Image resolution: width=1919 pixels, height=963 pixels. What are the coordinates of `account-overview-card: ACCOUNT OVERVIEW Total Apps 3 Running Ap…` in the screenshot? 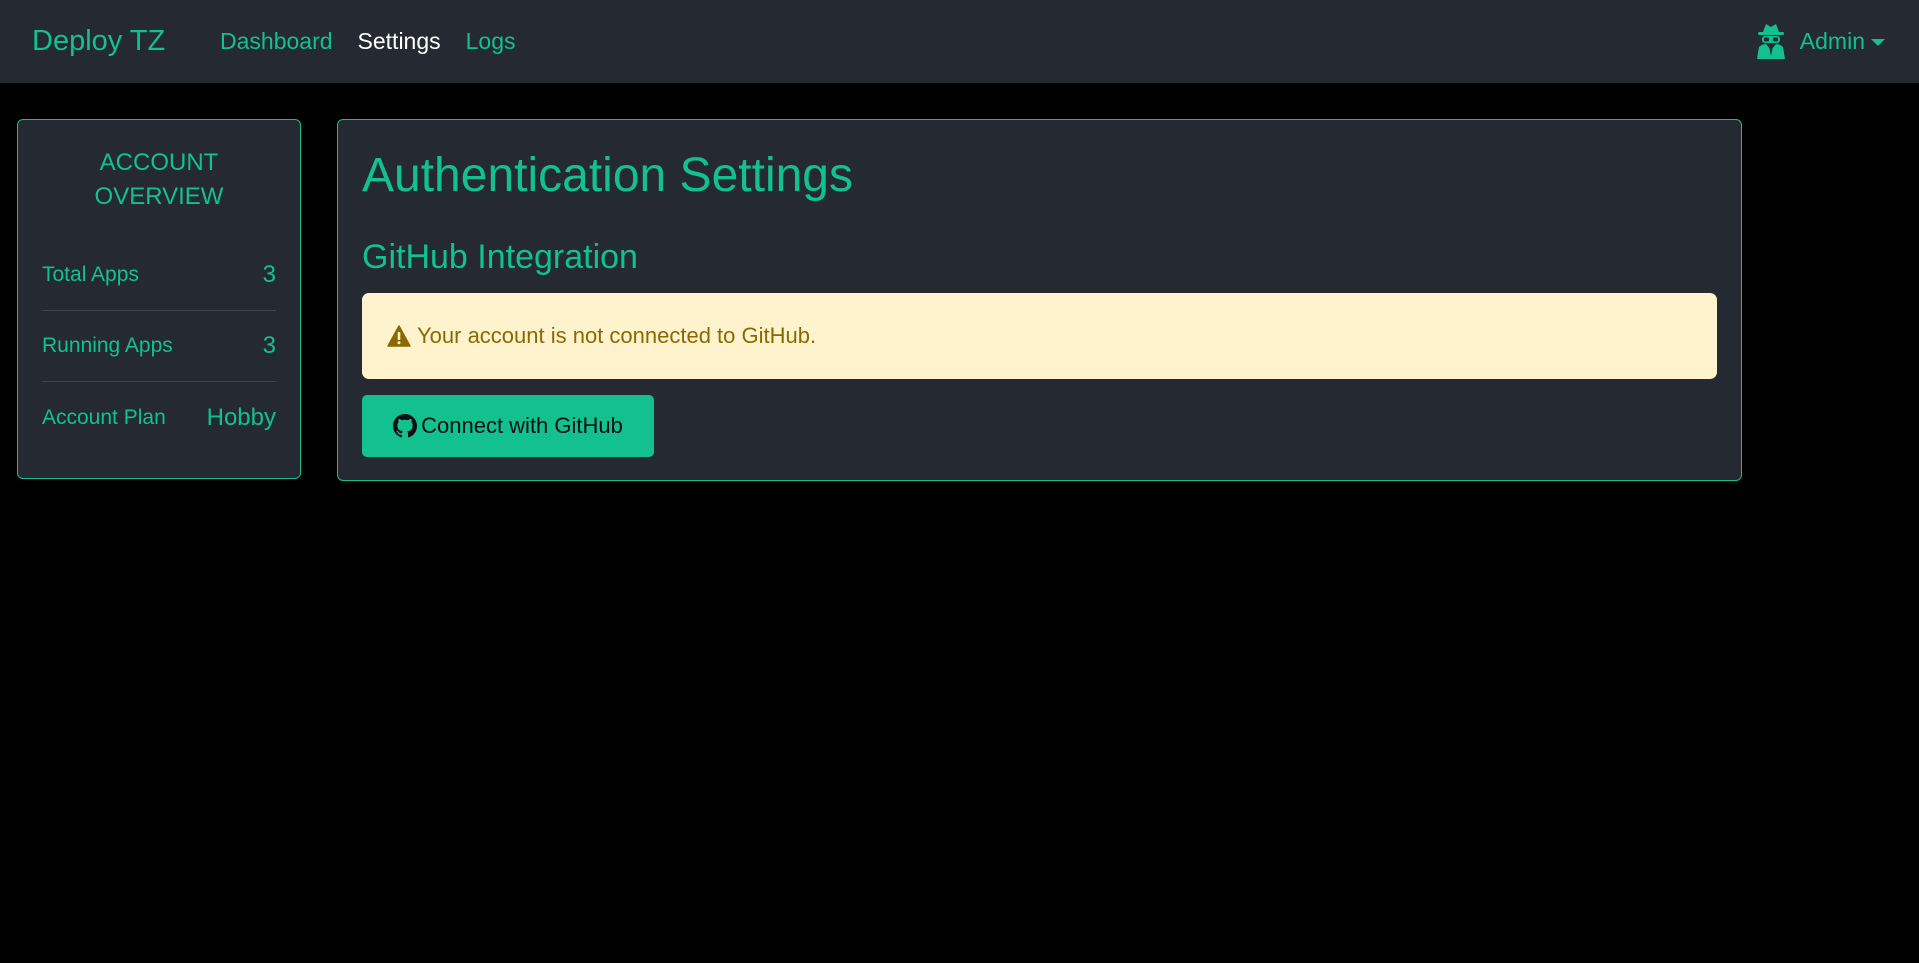 It's located at (159, 299).